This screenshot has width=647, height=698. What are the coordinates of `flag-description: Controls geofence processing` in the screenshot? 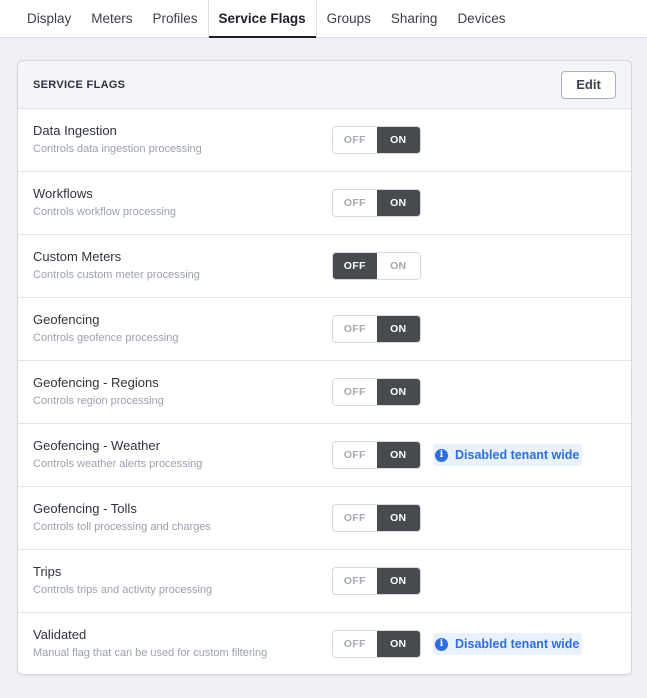 It's located at (106, 338).